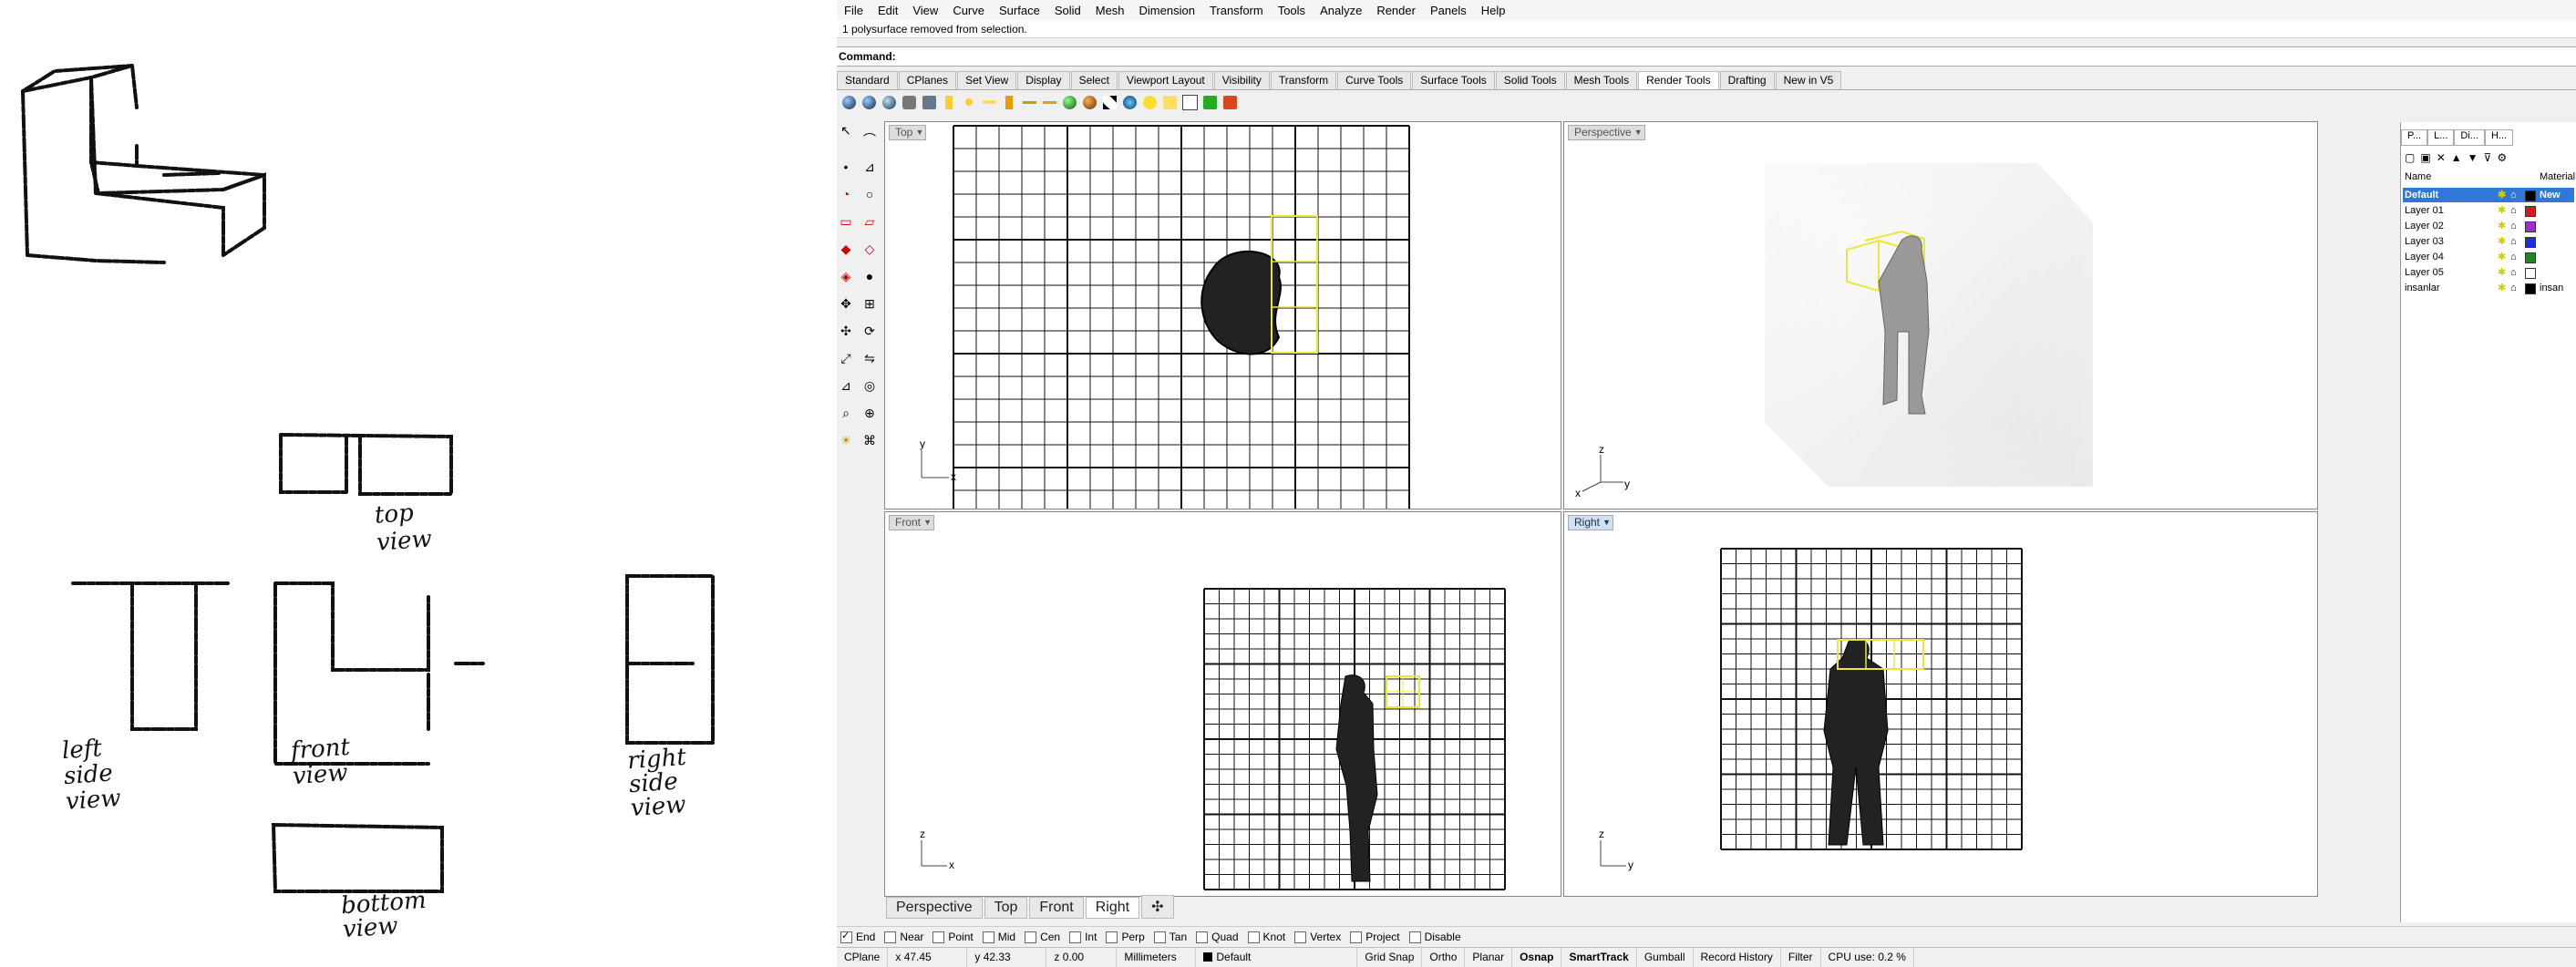  Describe the element at coordinates (1209, 102) in the screenshot. I see `render-play-icon` at that location.